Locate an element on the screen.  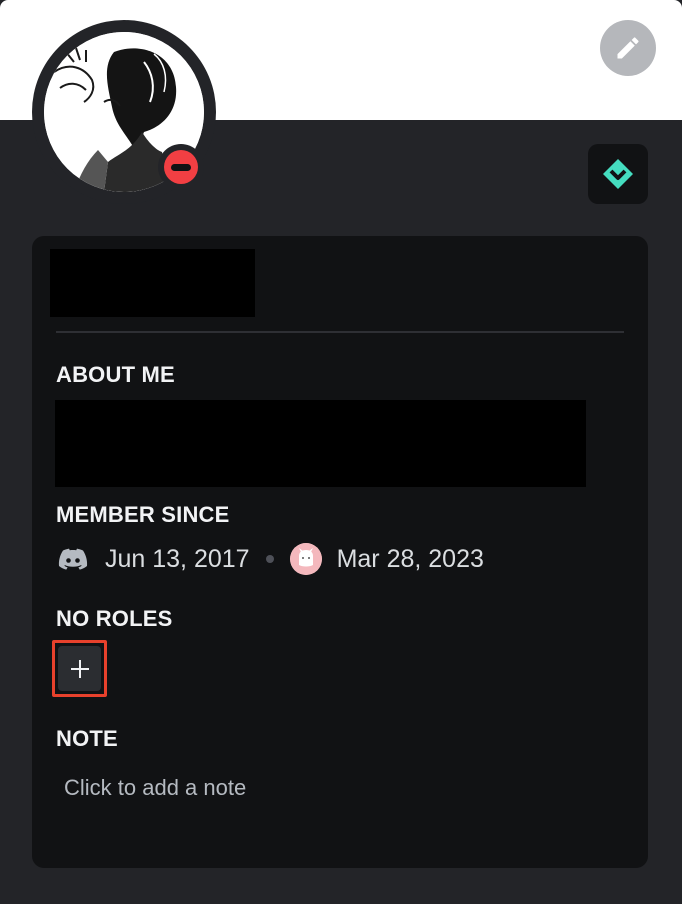
edit-profile-button is located at coordinates (628, 48).